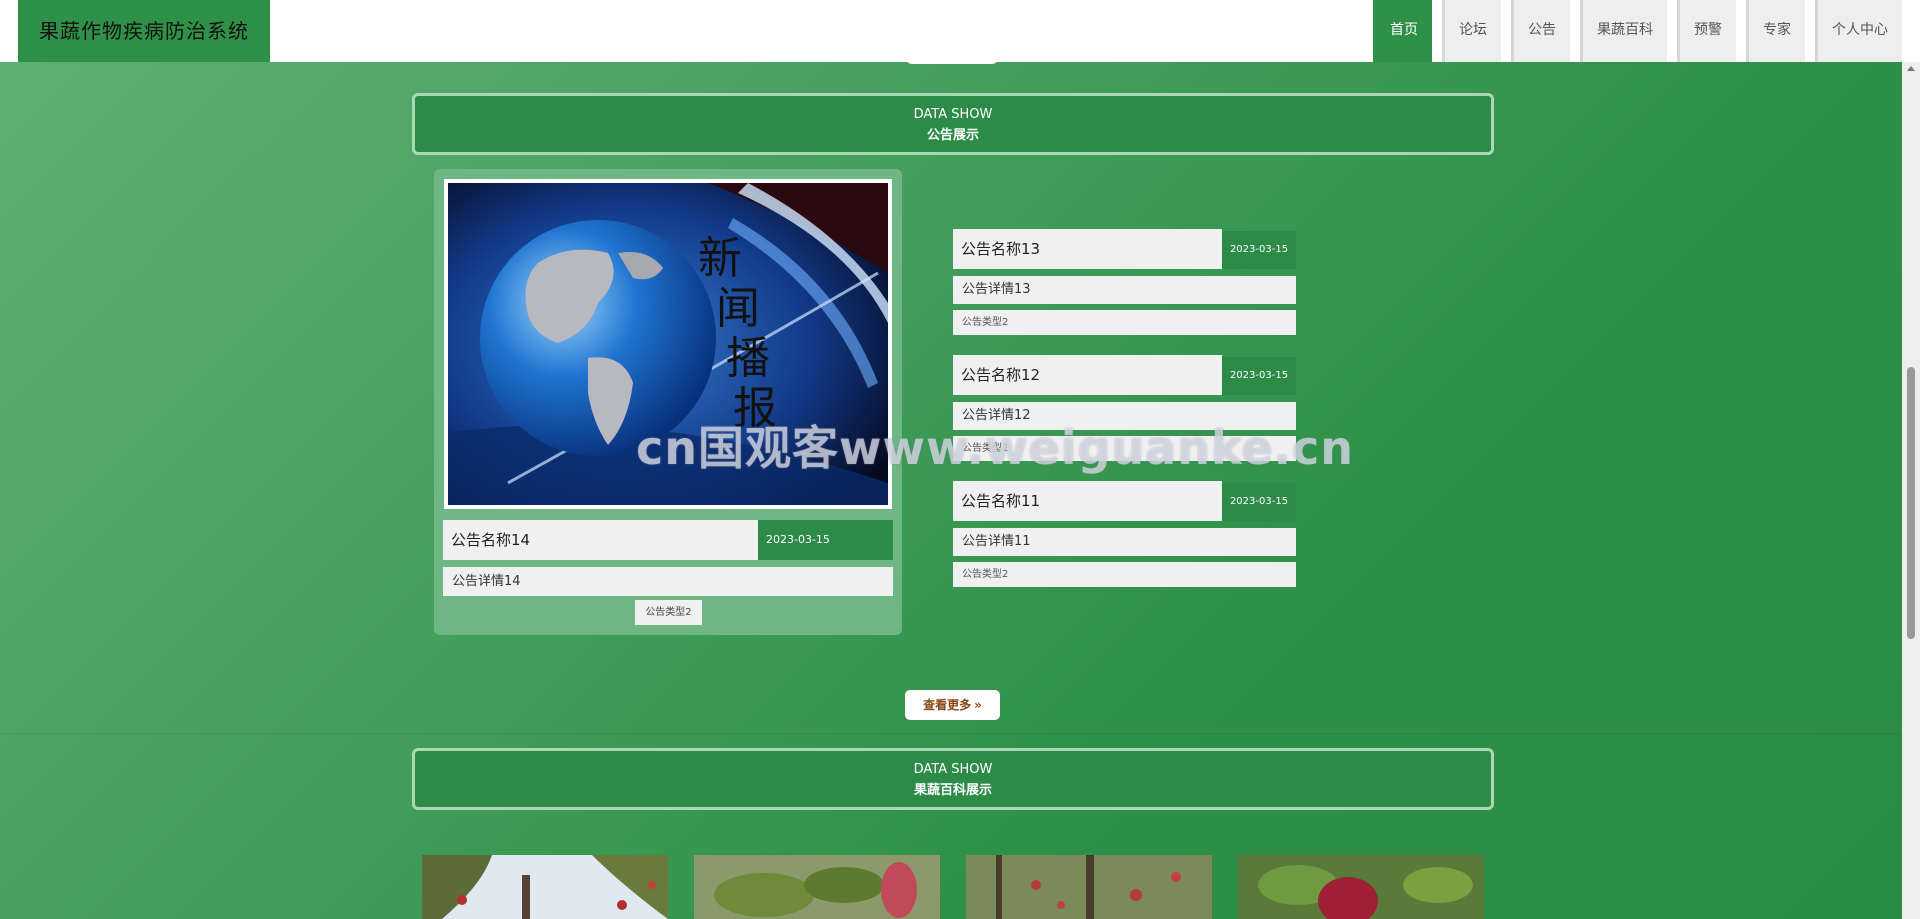  What do you see at coordinates (668, 402) in the screenshot?
I see `featured-notice-card: 新 闻 播 报 公告名称14 2023-03-15 公告详情14 公告类型2` at bounding box center [668, 402].